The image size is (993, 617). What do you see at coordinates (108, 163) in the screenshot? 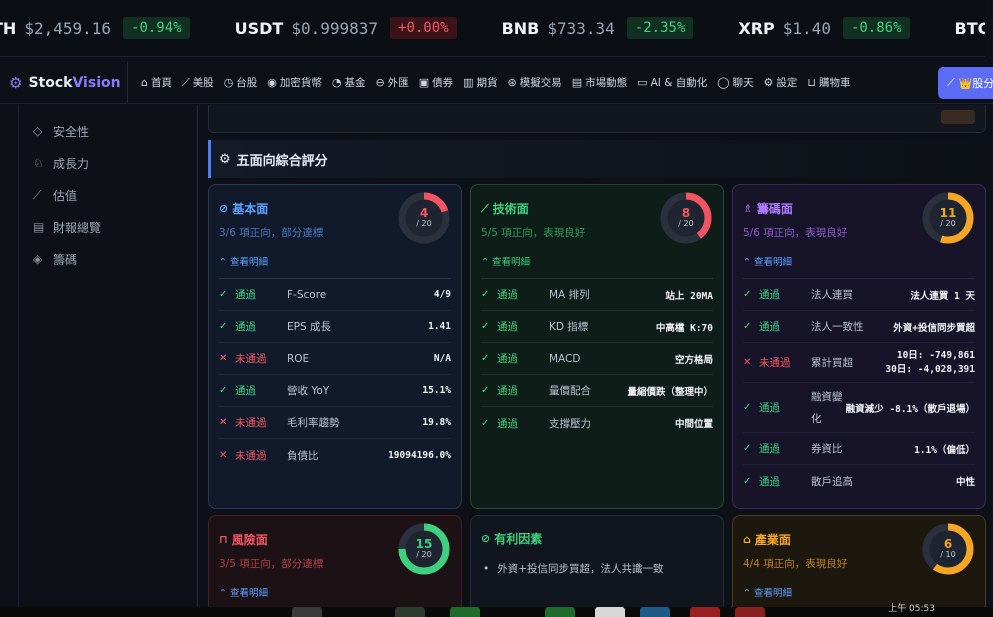
I see `sidebar-item: ♘ 成長力` at bounding box center [108, 163].